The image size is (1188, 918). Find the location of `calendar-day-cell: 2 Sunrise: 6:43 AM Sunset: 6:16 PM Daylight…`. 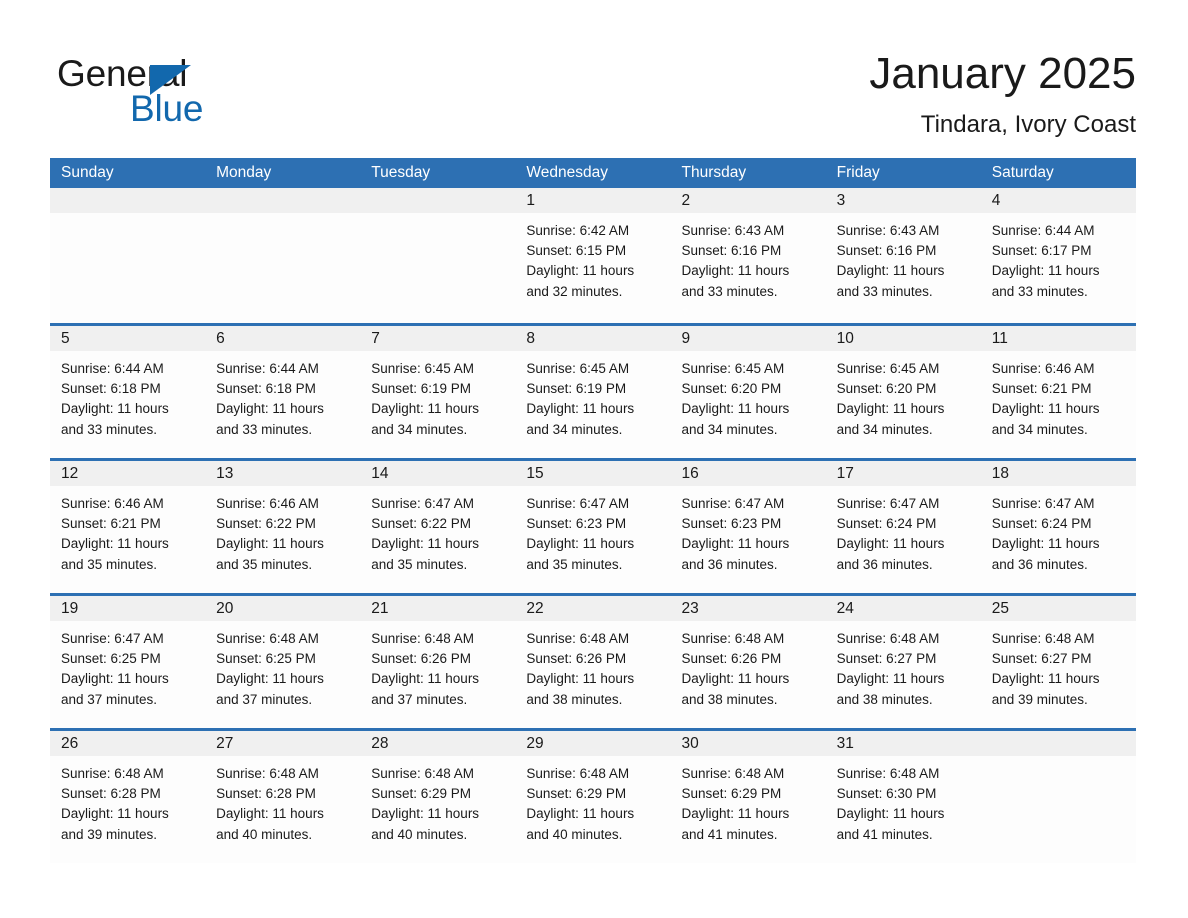

calendar-day-cell: 2 Sunrise: 6:43 AM Sunset: 6:16 PM Daylight… is located at coordinates (748, 255).